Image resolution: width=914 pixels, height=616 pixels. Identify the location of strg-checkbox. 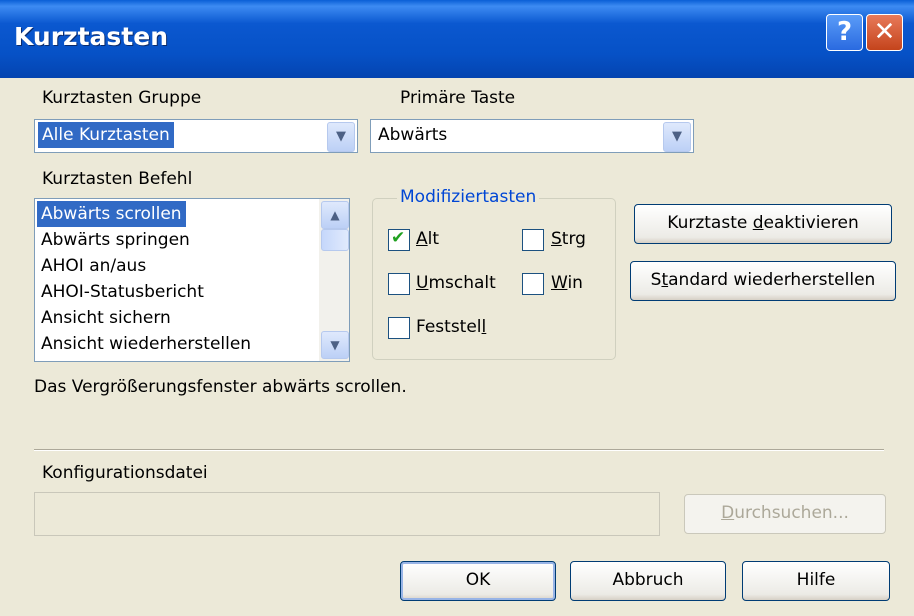
(533, 240).